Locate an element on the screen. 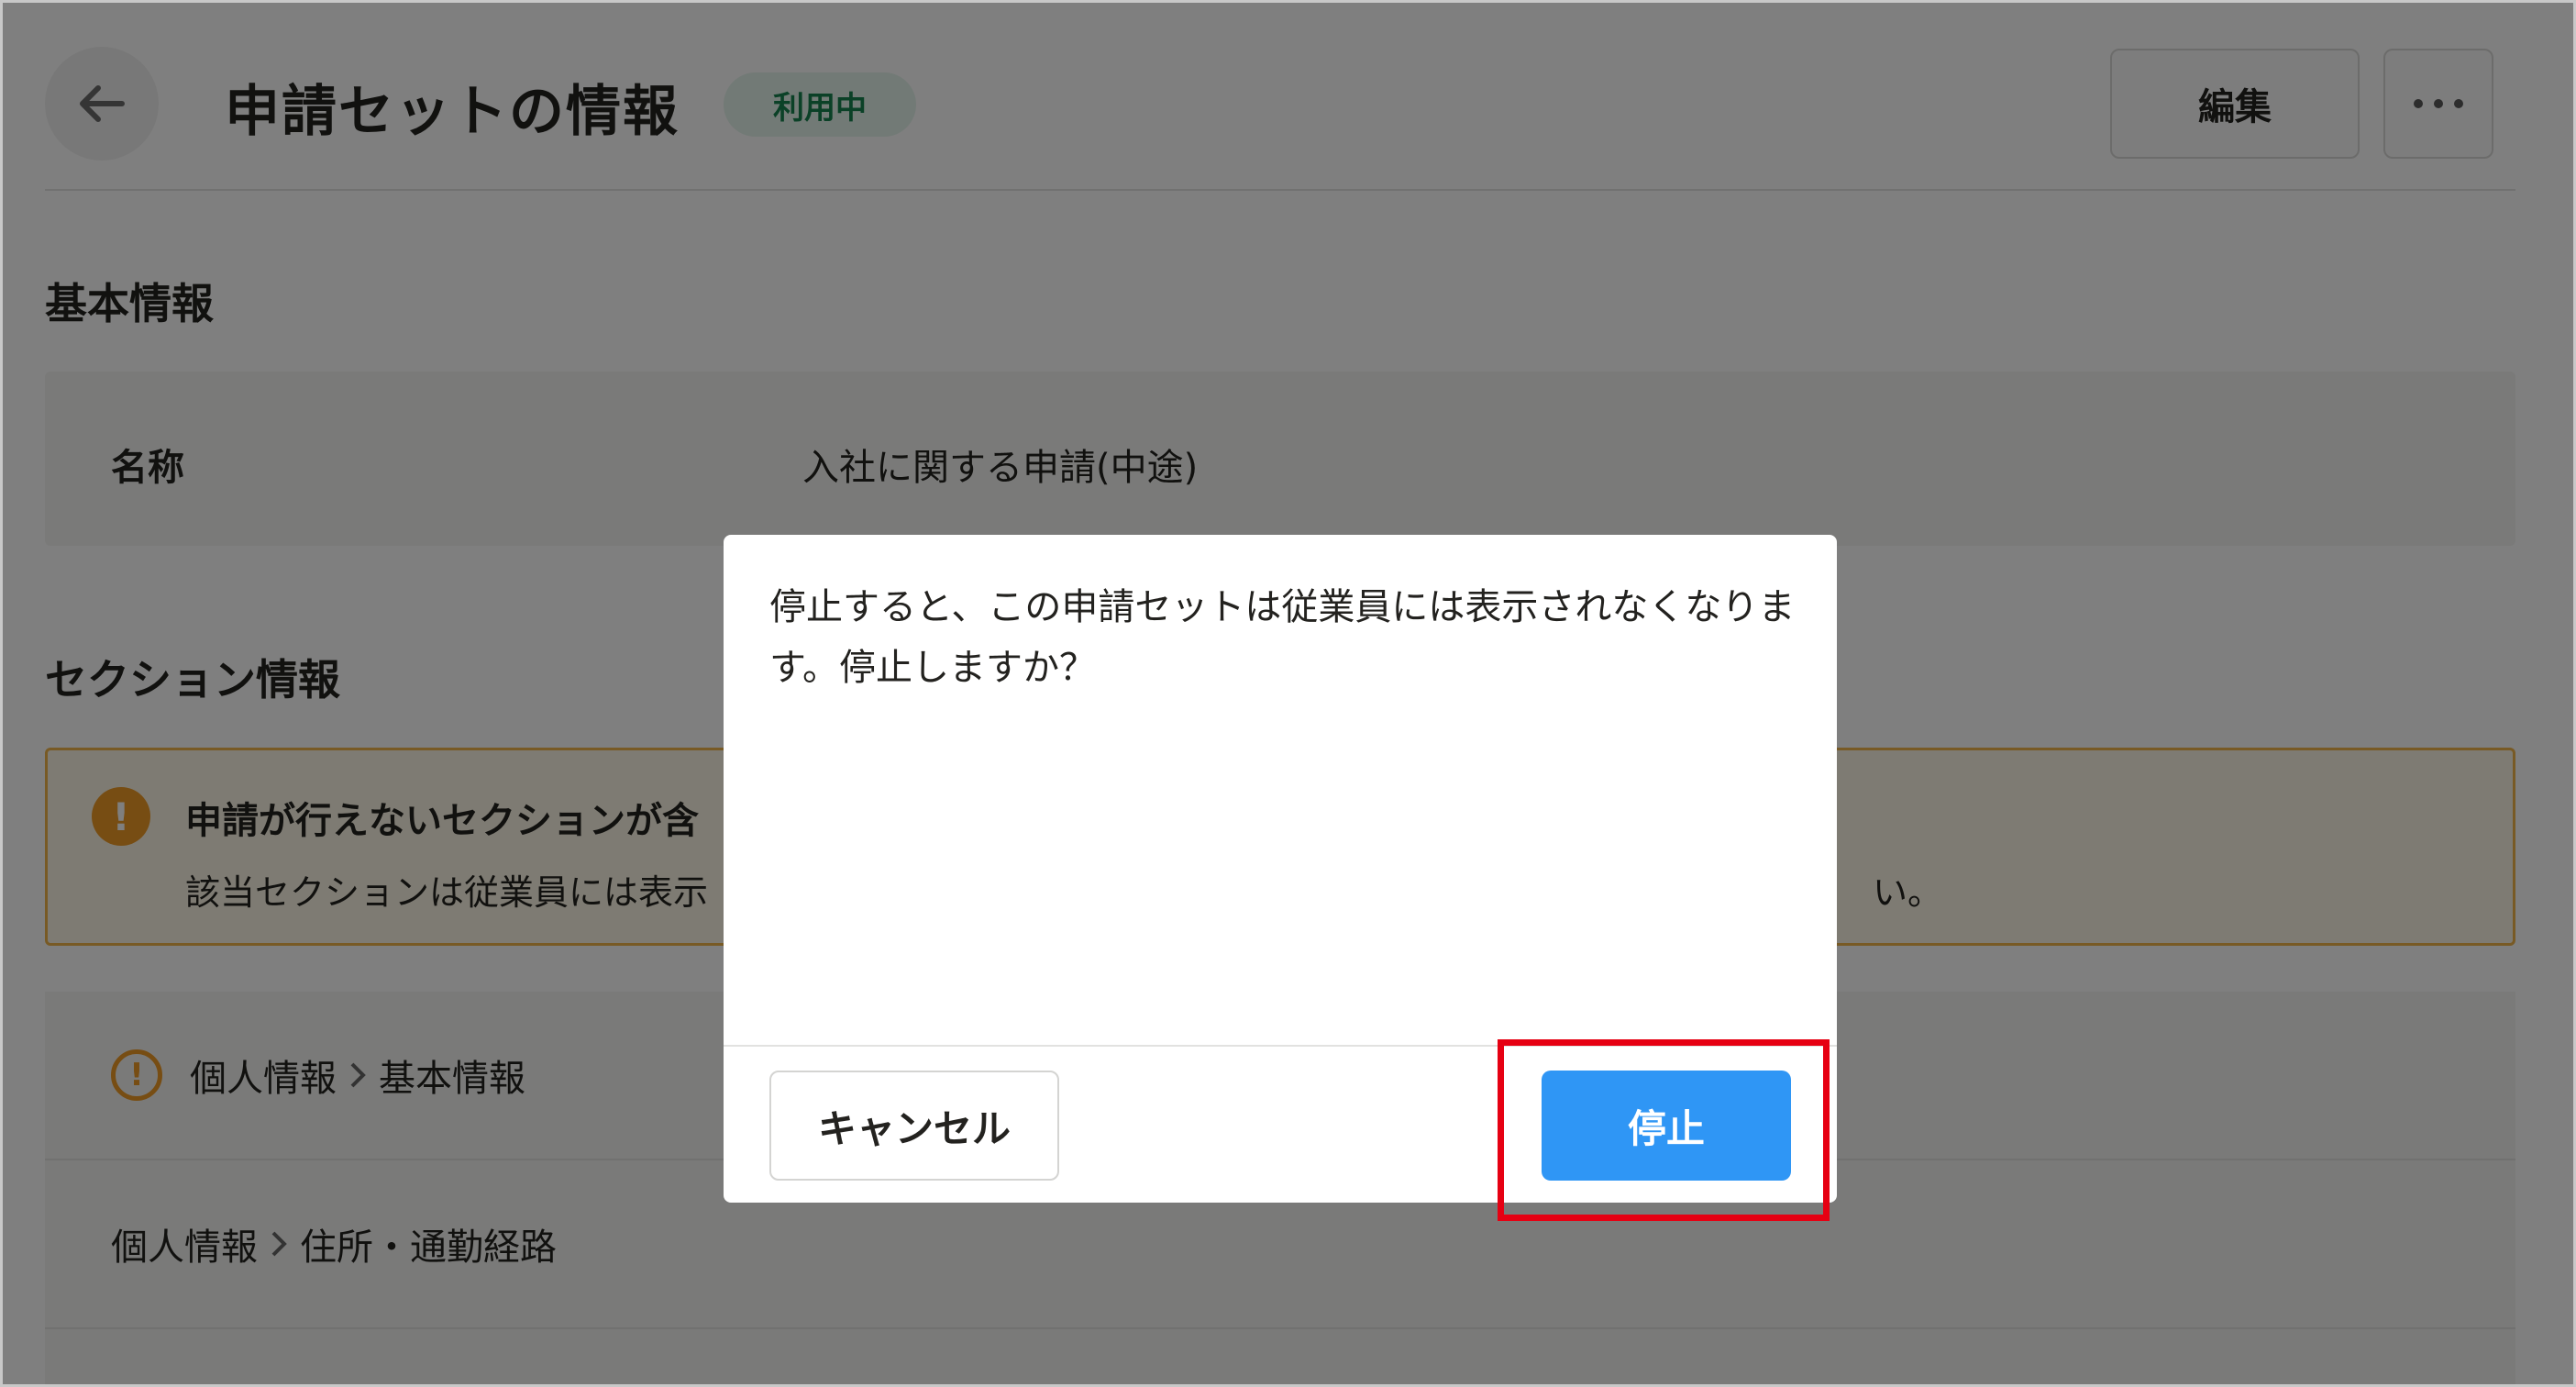 This screenshot has height=1387, width=2576. cancel-button: キャンセル is located at coordinates (914, 1126).